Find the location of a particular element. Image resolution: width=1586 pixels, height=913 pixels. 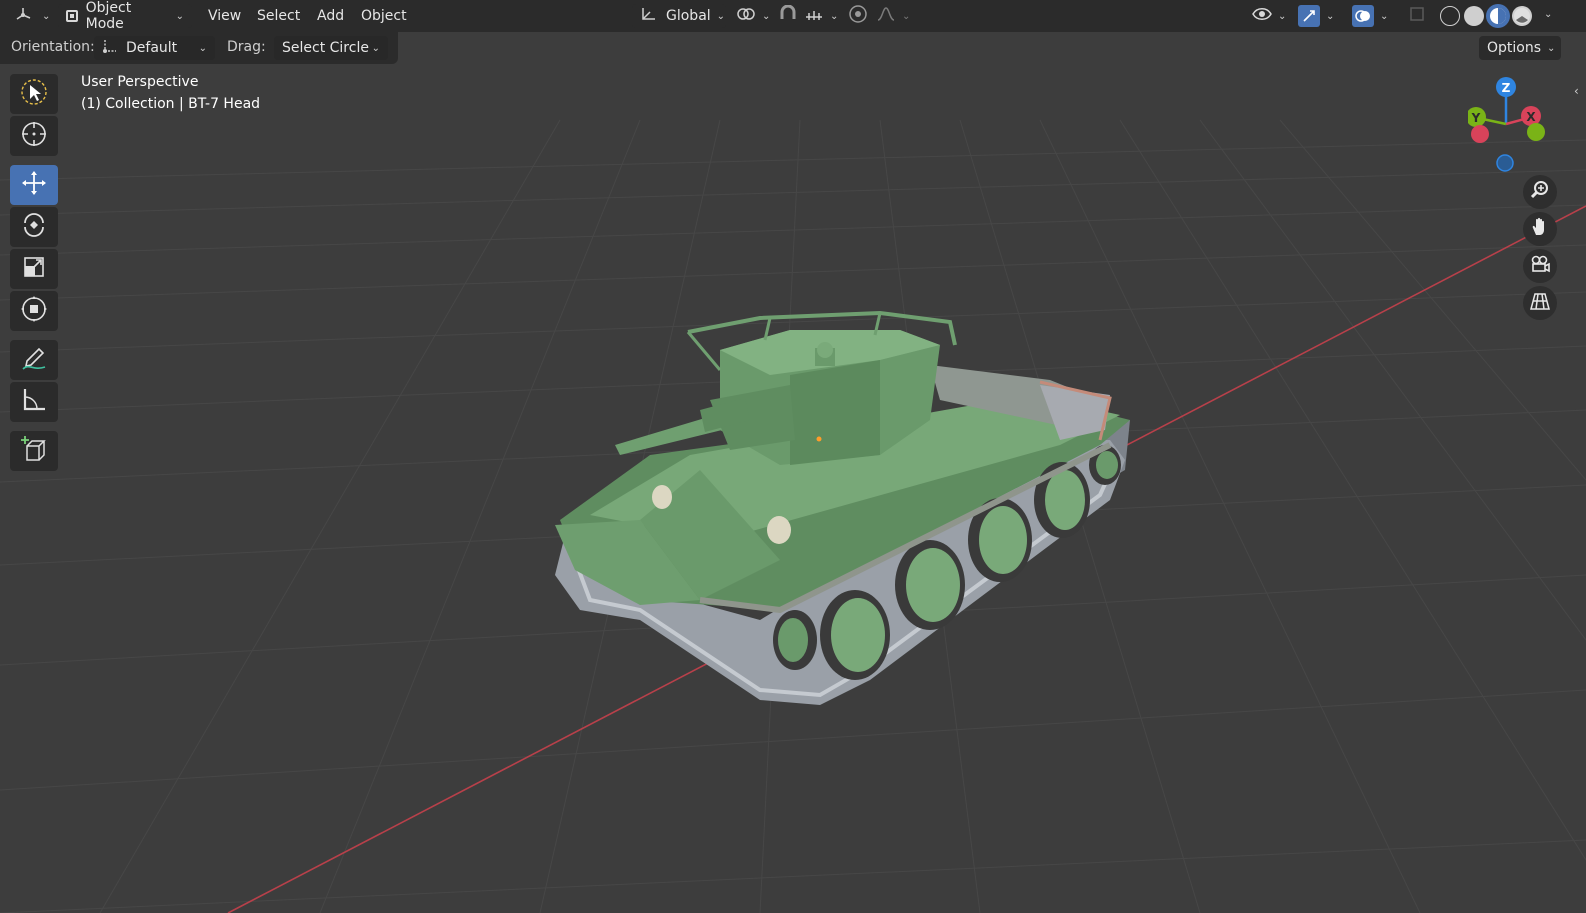

sidebar-expand-icon: ‹ is located at coordinates (1576, 91).